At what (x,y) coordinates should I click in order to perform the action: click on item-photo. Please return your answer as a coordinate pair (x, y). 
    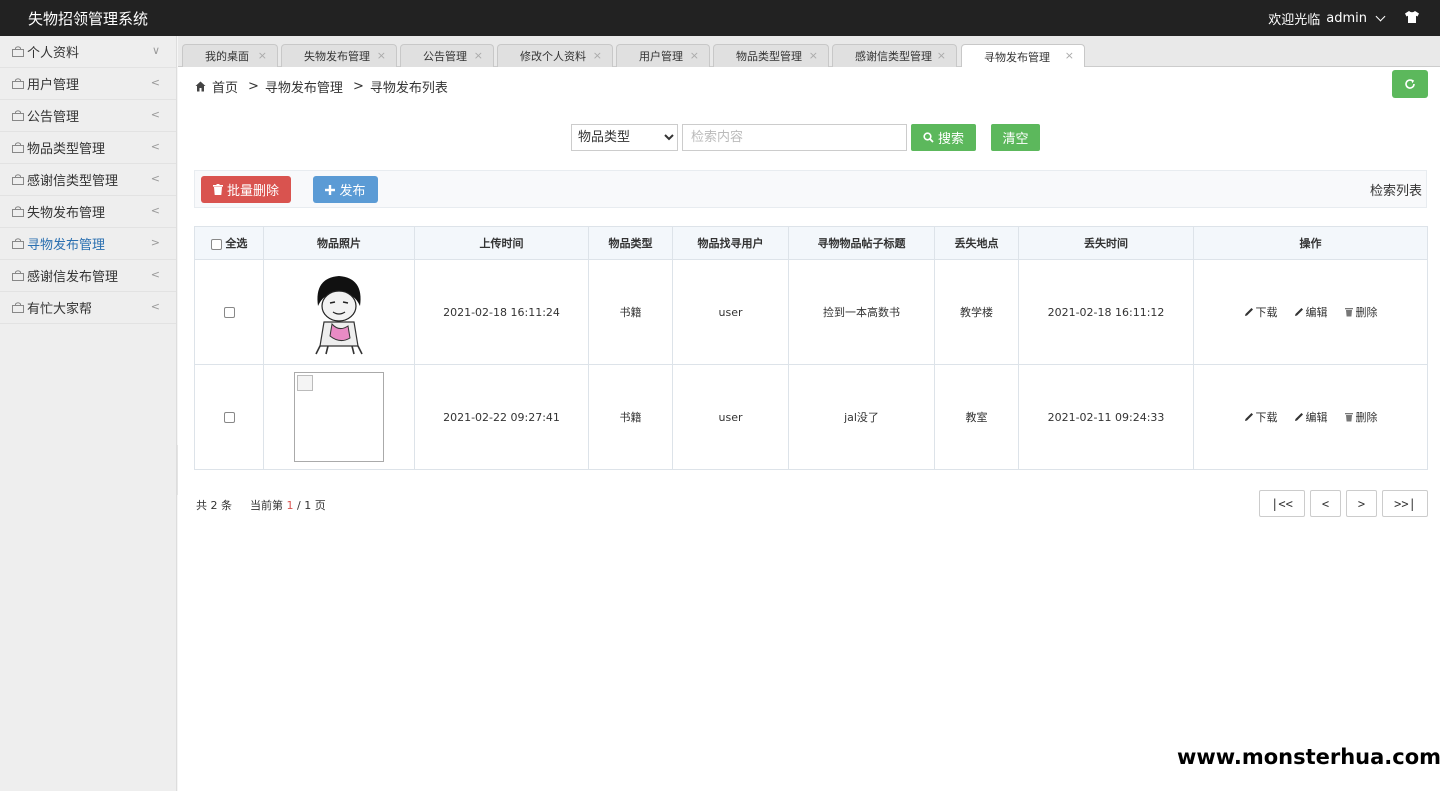
    Looking at the image, I should click on (339, 311).